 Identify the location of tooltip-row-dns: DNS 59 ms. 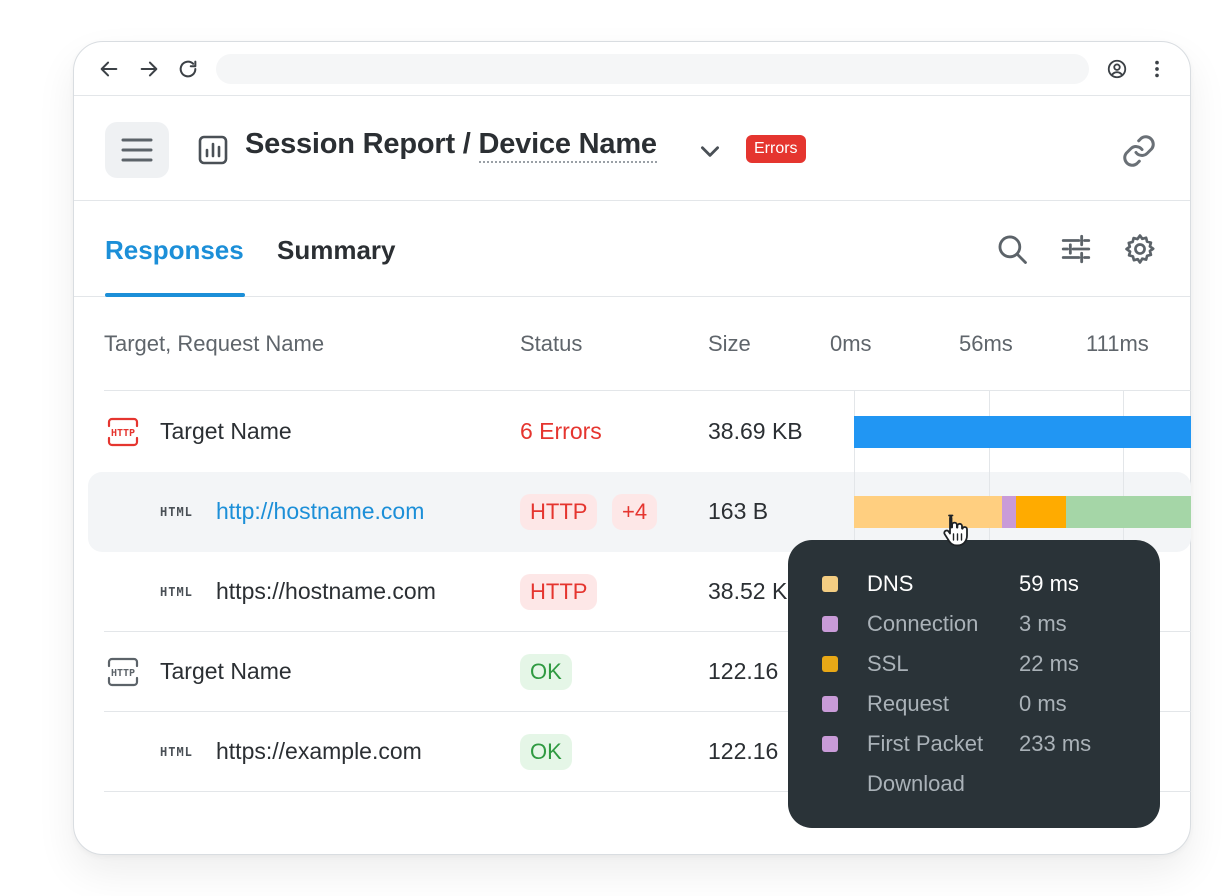
(974, 584).